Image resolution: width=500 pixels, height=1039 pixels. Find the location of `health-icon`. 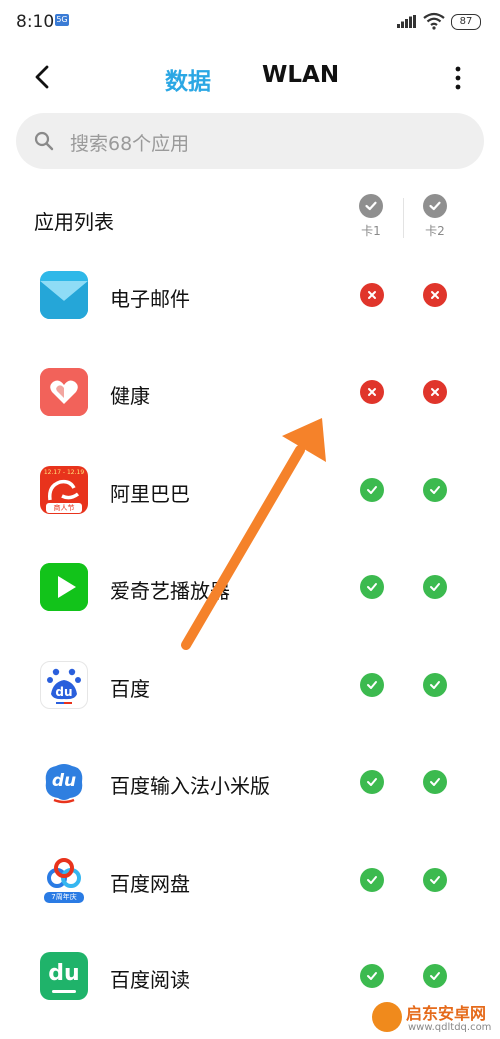

health-icon is located at coordinates (64, 392).